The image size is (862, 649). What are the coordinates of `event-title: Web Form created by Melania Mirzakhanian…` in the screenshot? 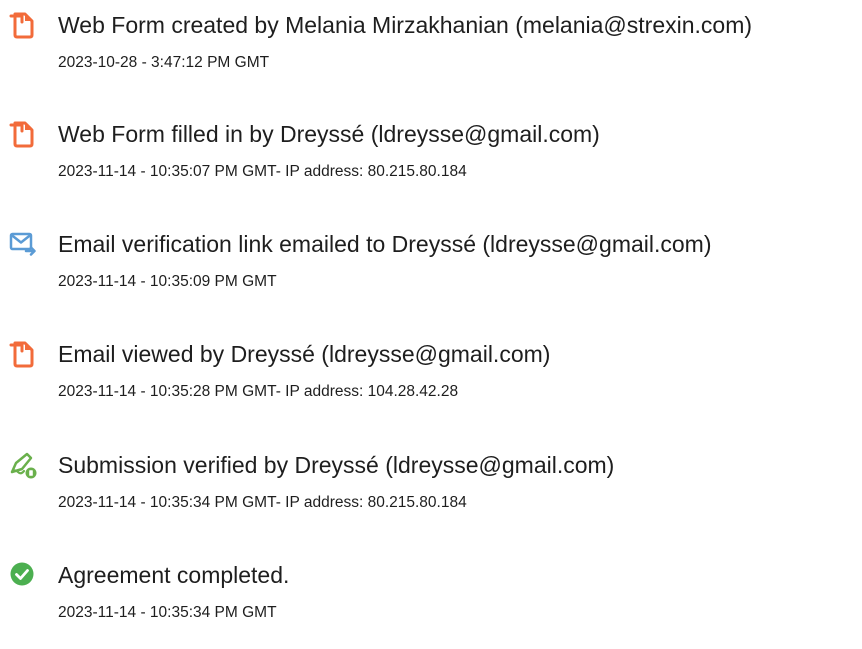 It's located at (405, 25).